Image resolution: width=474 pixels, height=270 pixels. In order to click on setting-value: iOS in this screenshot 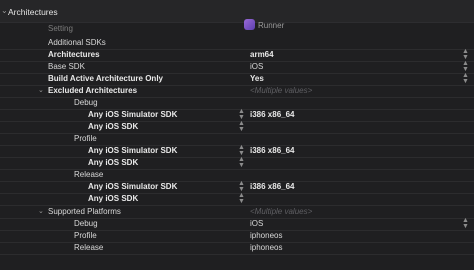, I will do `click(256, 66)`.